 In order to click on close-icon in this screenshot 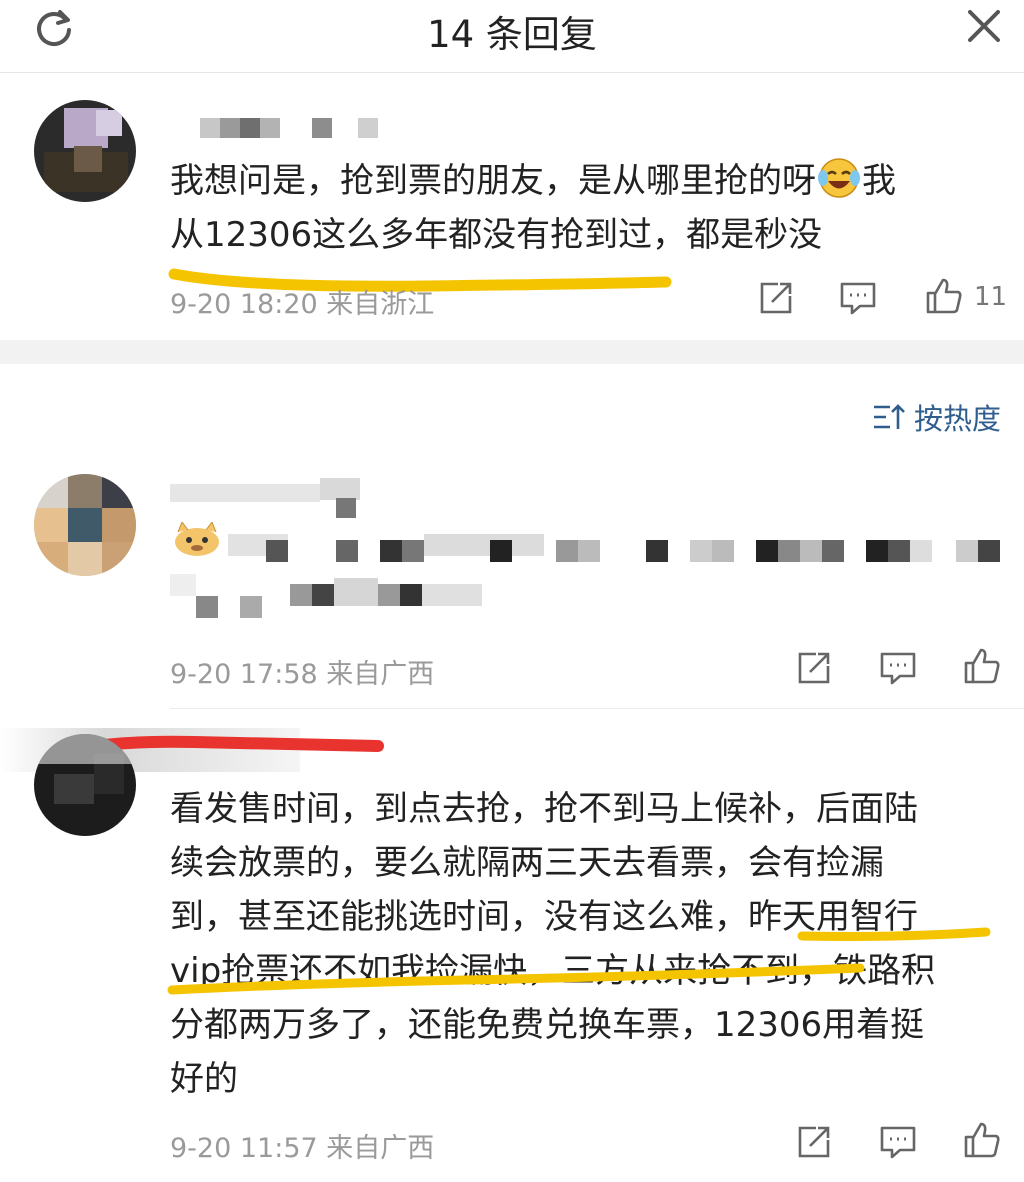, I will do `click(984, 26)`.